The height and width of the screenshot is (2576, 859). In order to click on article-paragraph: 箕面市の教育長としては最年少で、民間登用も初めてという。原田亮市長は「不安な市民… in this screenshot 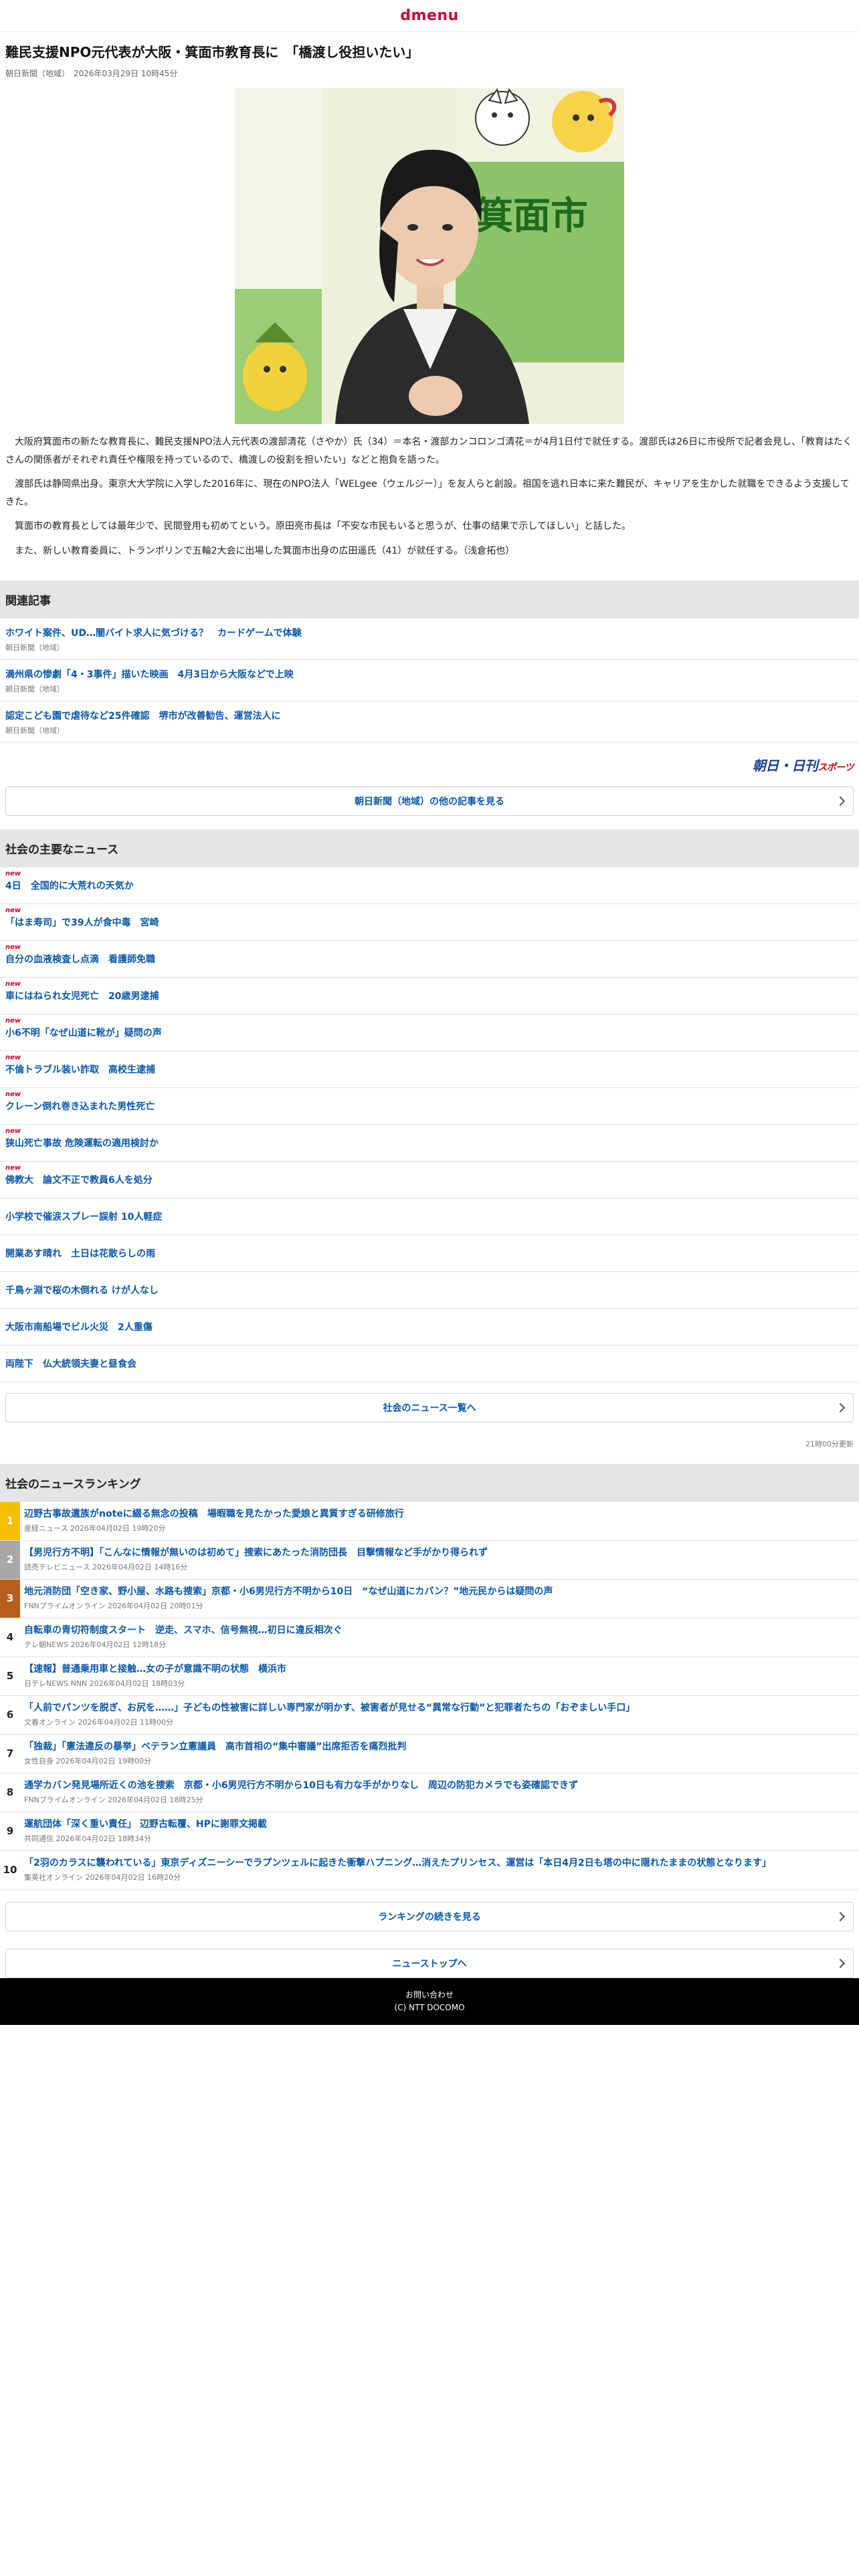, I will do `click(323, 526)`.